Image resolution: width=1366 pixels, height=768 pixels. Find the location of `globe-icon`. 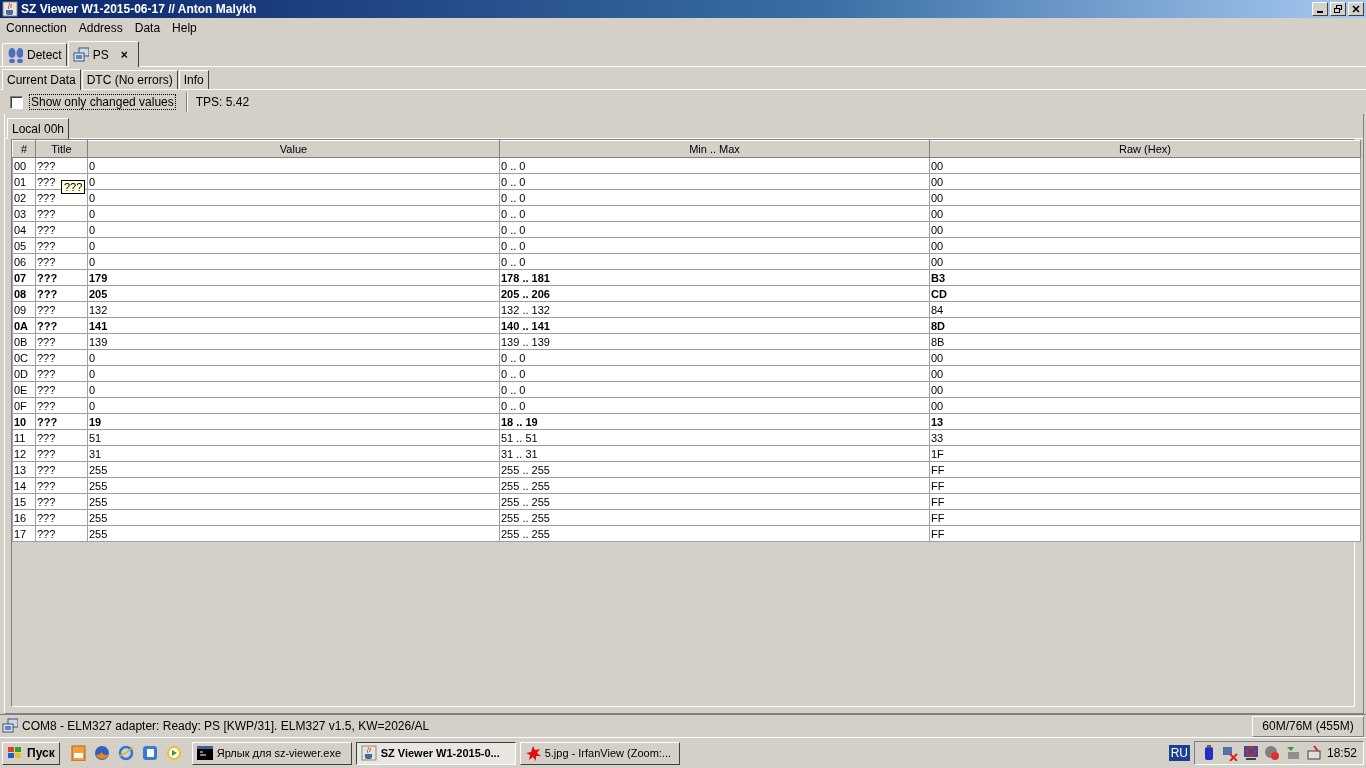

globe-icon is located at coordinates (125, 753).